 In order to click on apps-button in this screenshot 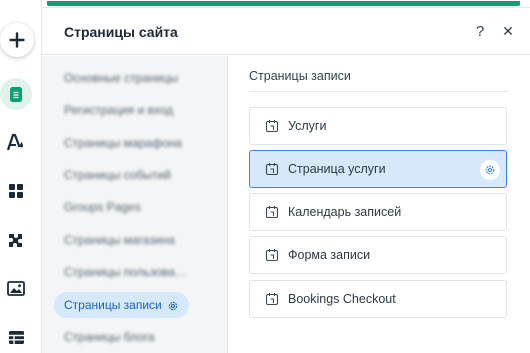, I will do `click(16, 191)`.